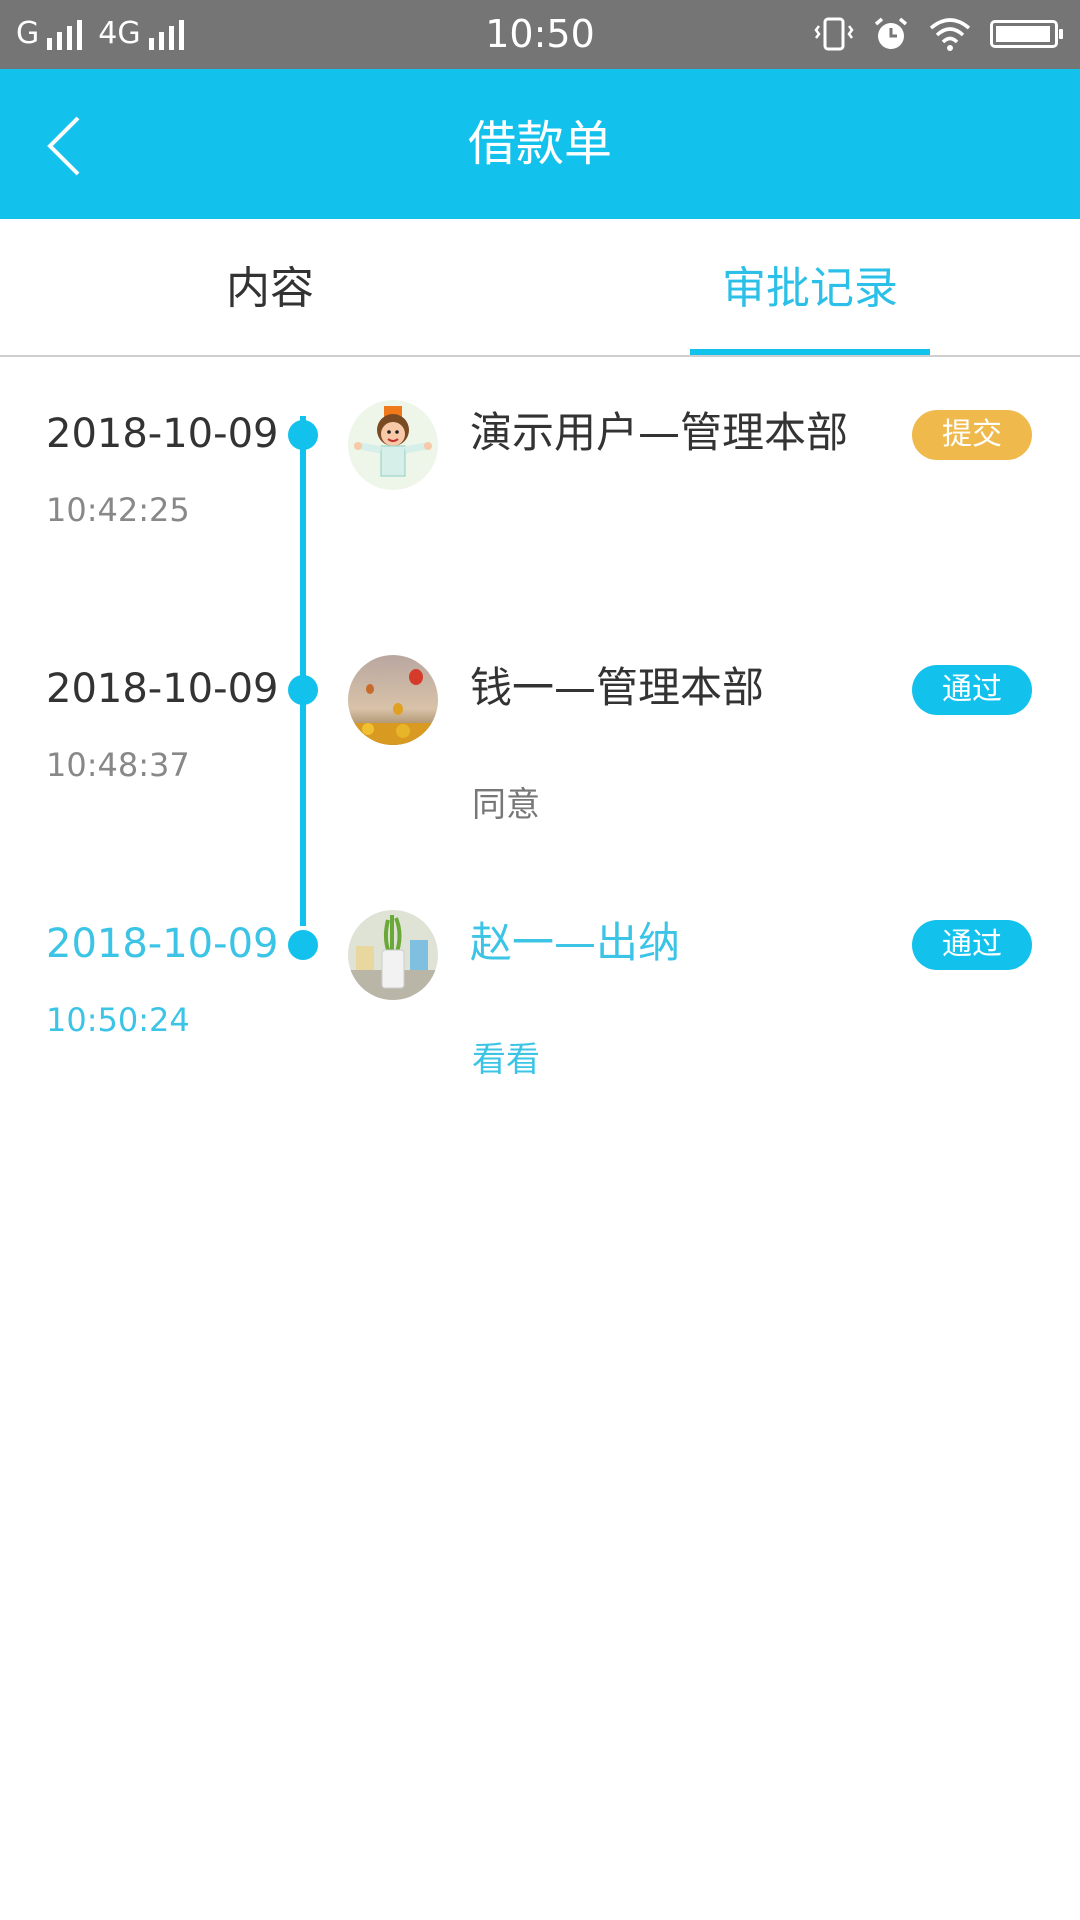 This screenshot has width=1080, height=1920. I want to click on approver-name: 赵一—出纳, so click(575, 942).